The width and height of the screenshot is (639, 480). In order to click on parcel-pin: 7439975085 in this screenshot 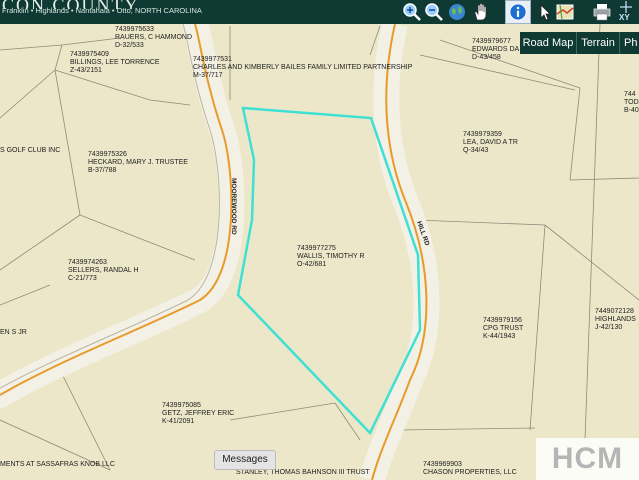, I will do `click(181, 405)`.